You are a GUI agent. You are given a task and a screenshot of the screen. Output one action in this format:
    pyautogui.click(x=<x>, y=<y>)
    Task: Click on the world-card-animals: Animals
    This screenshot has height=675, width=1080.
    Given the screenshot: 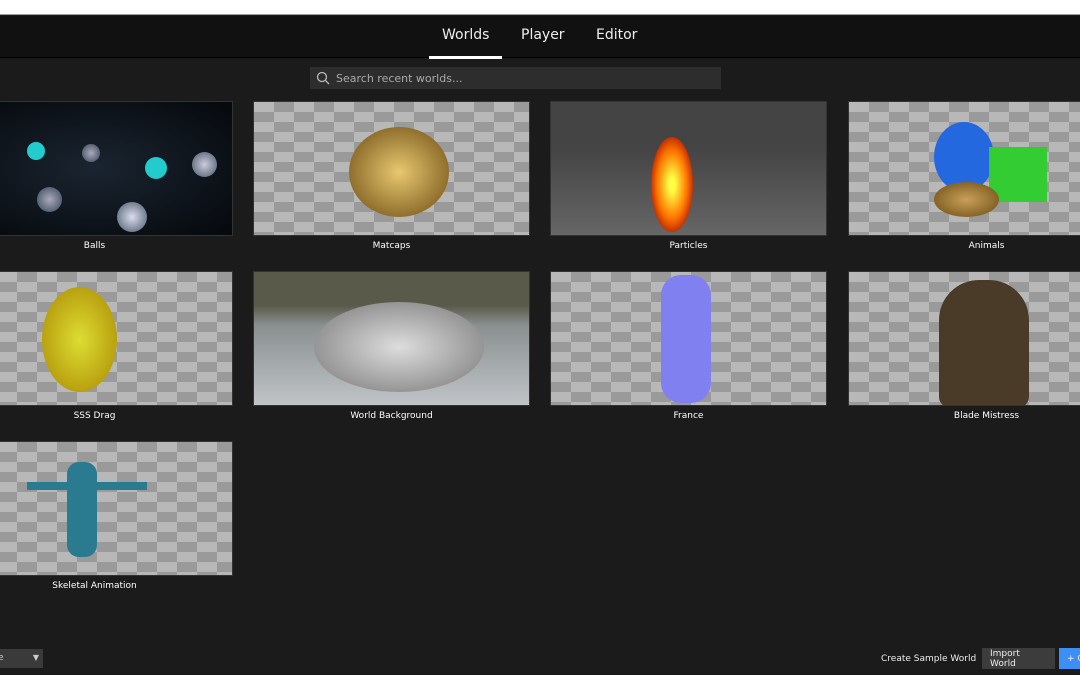 What is the action you would take?
    pyautogui.click(x=964, y=176)
    